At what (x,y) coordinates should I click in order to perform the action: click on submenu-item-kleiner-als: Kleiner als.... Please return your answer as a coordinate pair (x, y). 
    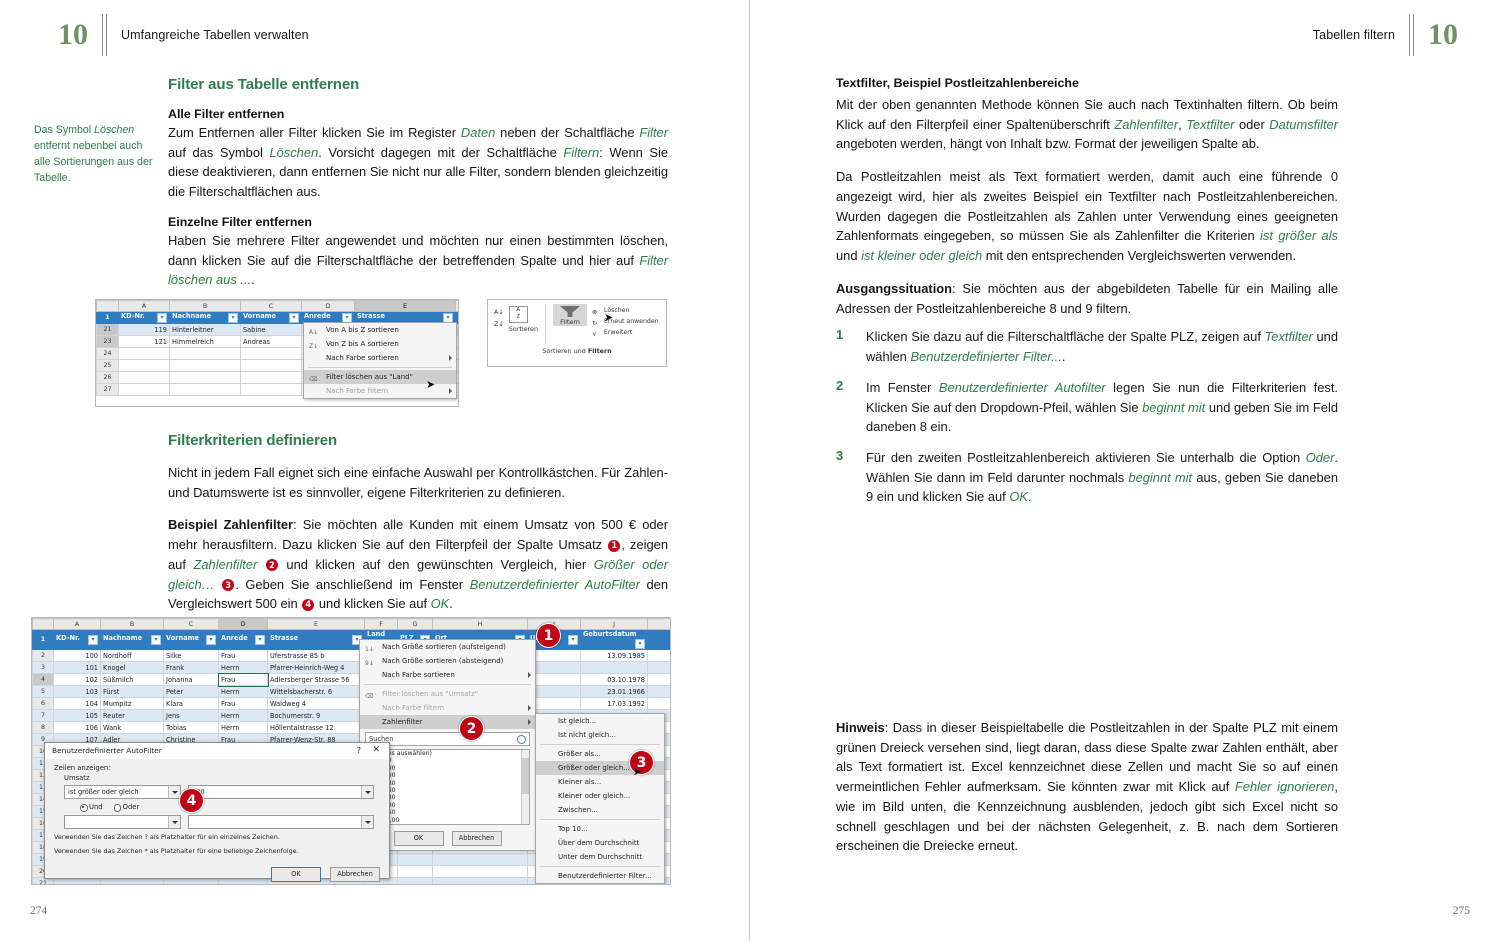
    Looking at the image, I should click on (600, 782).